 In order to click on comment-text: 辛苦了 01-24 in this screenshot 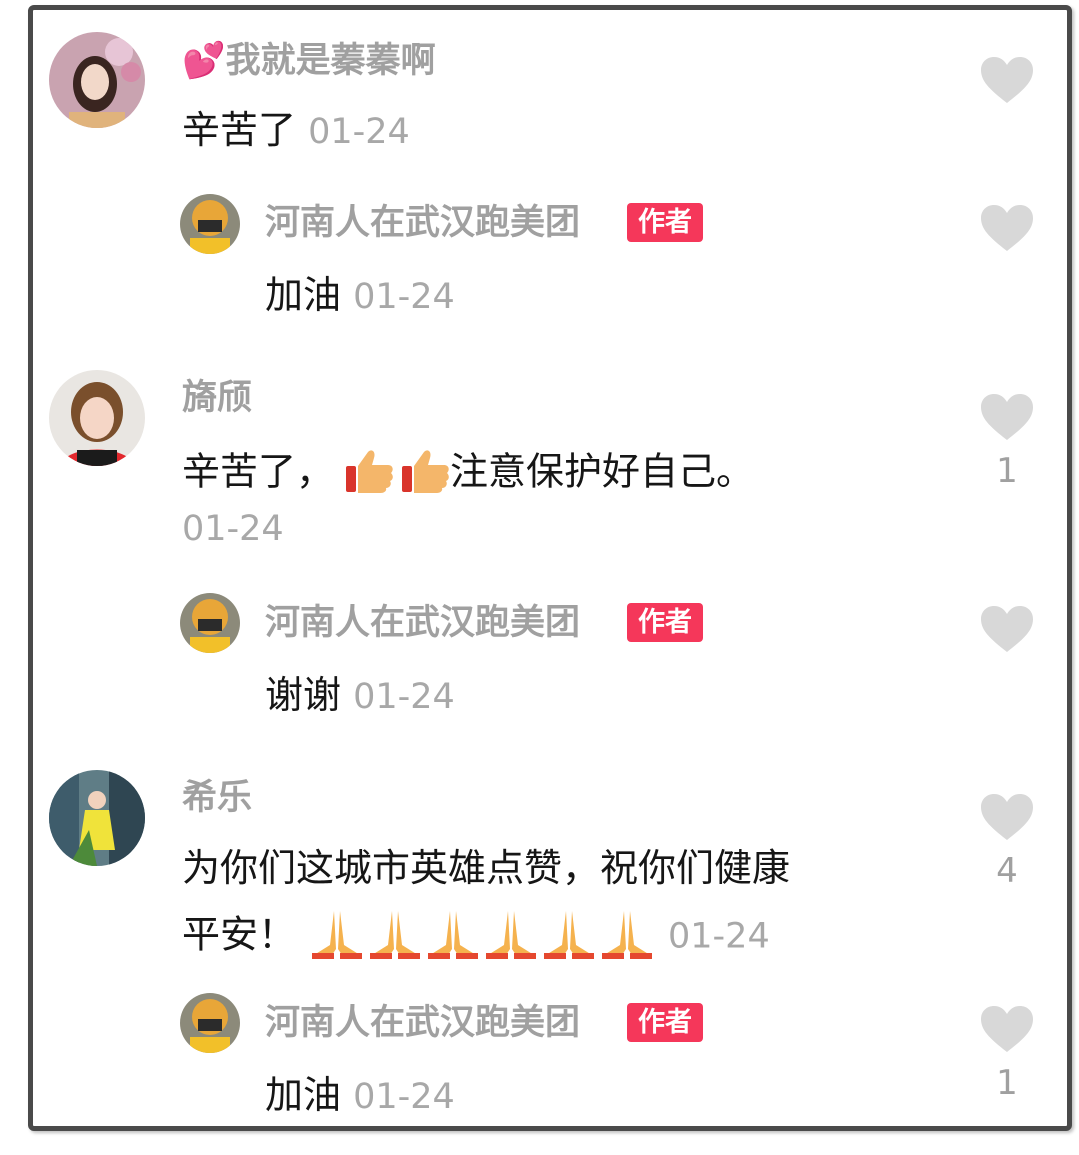, I will do `click(296, 130)`.